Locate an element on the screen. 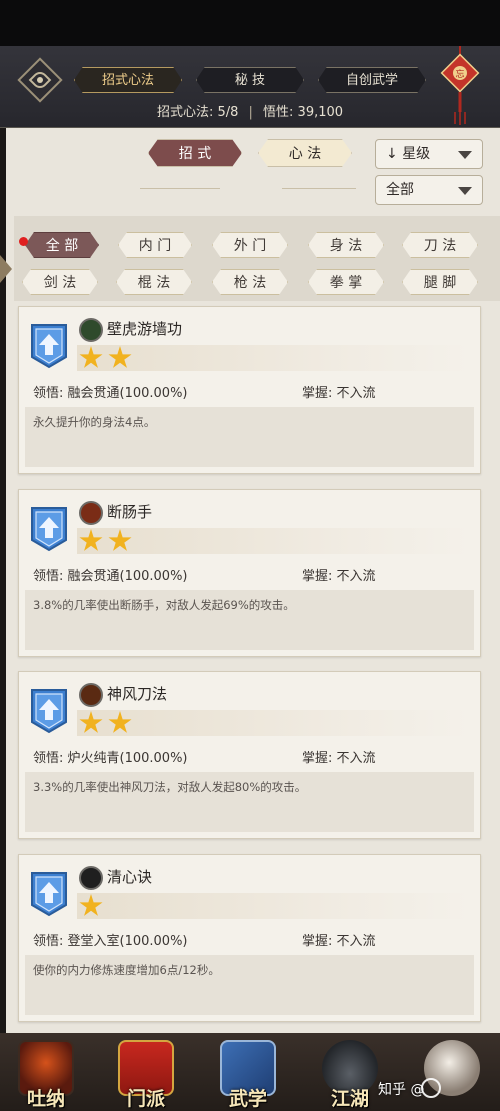  sort-select: ↓ 星级 is located at coordinates (429, 154).